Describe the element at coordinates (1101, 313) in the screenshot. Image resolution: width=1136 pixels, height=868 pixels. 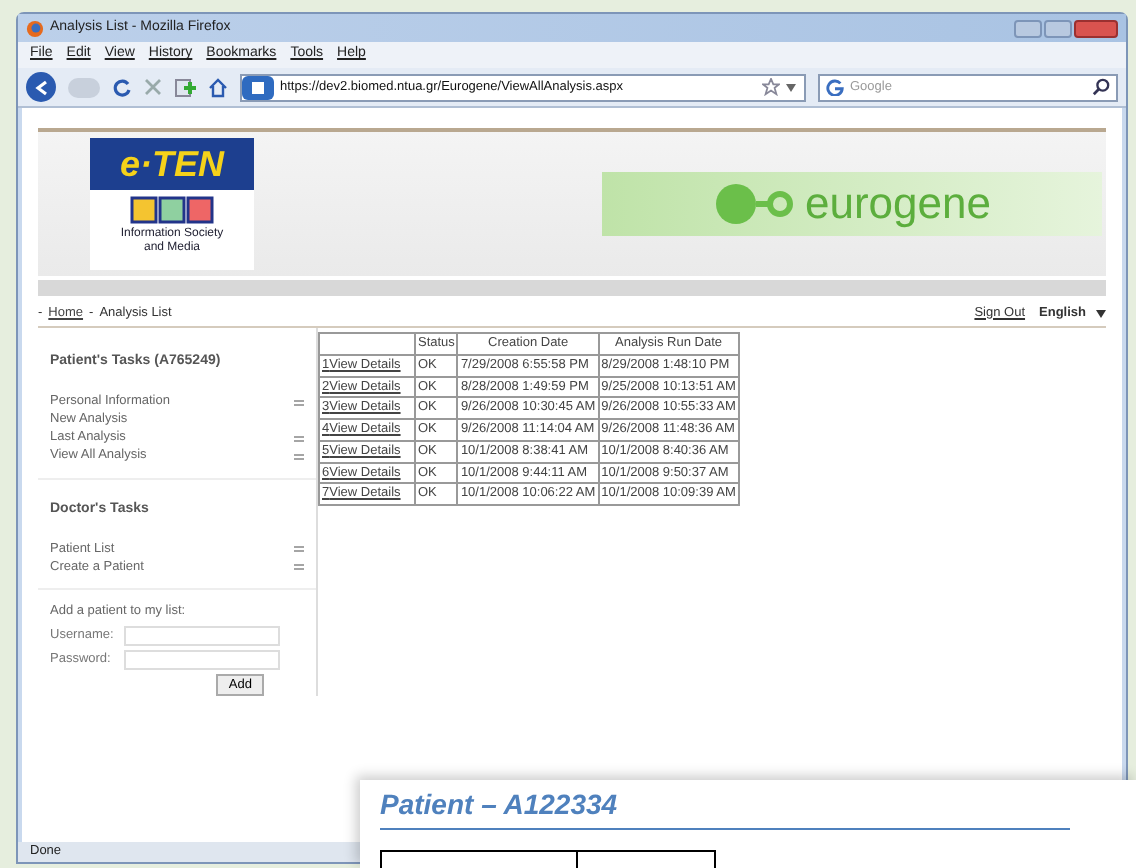
I see `caret-icon` at that location.